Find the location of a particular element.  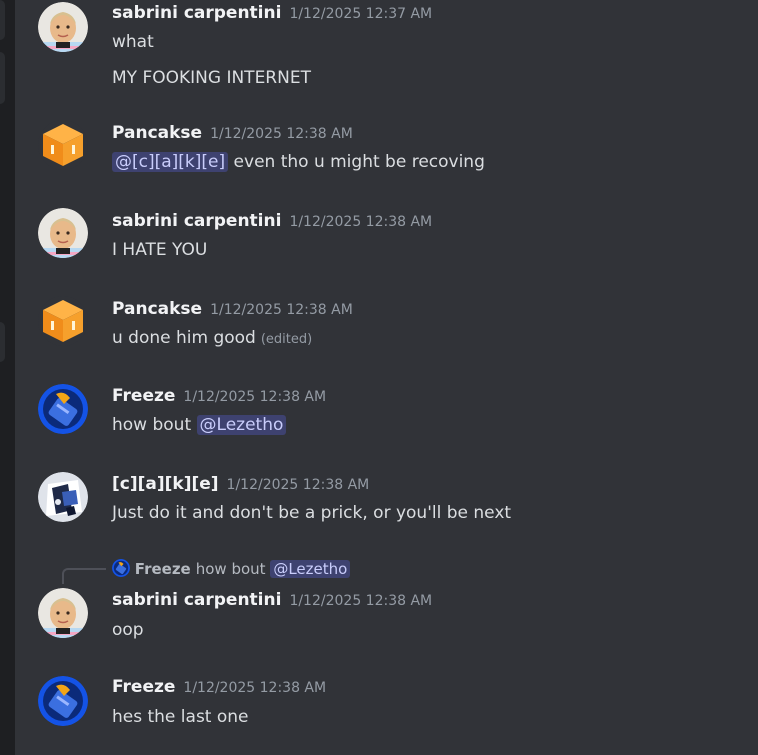

reply-author: Freeze is located at coordinates (163, 569).